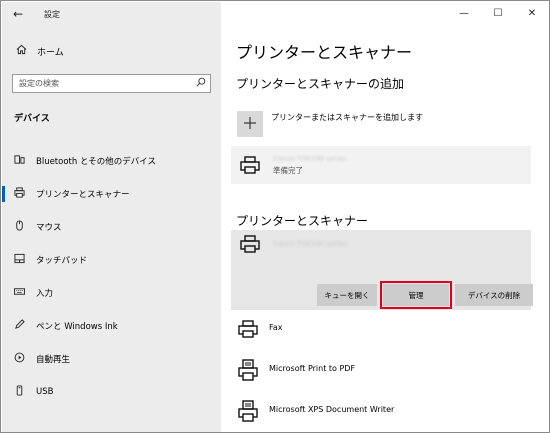 This screenshot has height=433, width=550. I want to click on search-icon, so click(201, 83).